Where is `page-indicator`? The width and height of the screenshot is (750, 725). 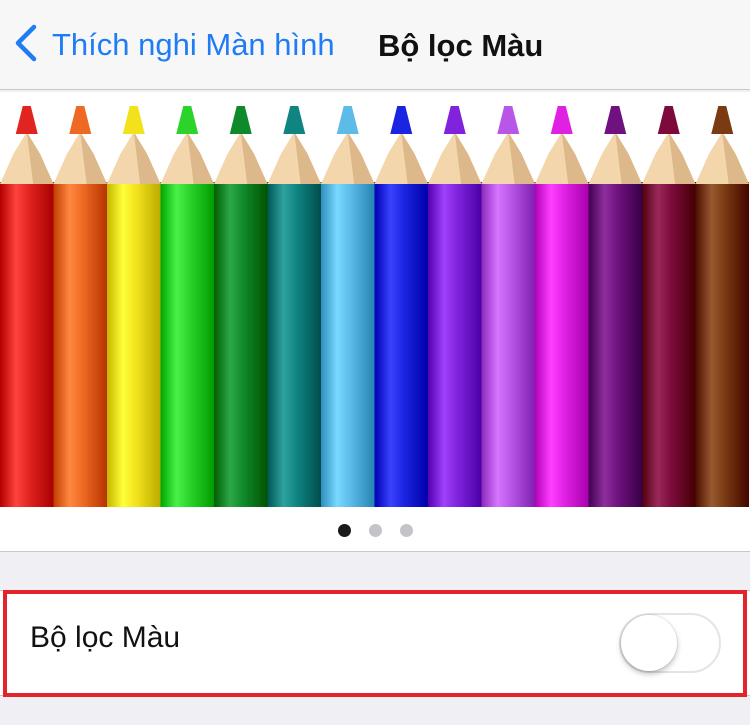
page-indicator is located at coordinates (375, 530).